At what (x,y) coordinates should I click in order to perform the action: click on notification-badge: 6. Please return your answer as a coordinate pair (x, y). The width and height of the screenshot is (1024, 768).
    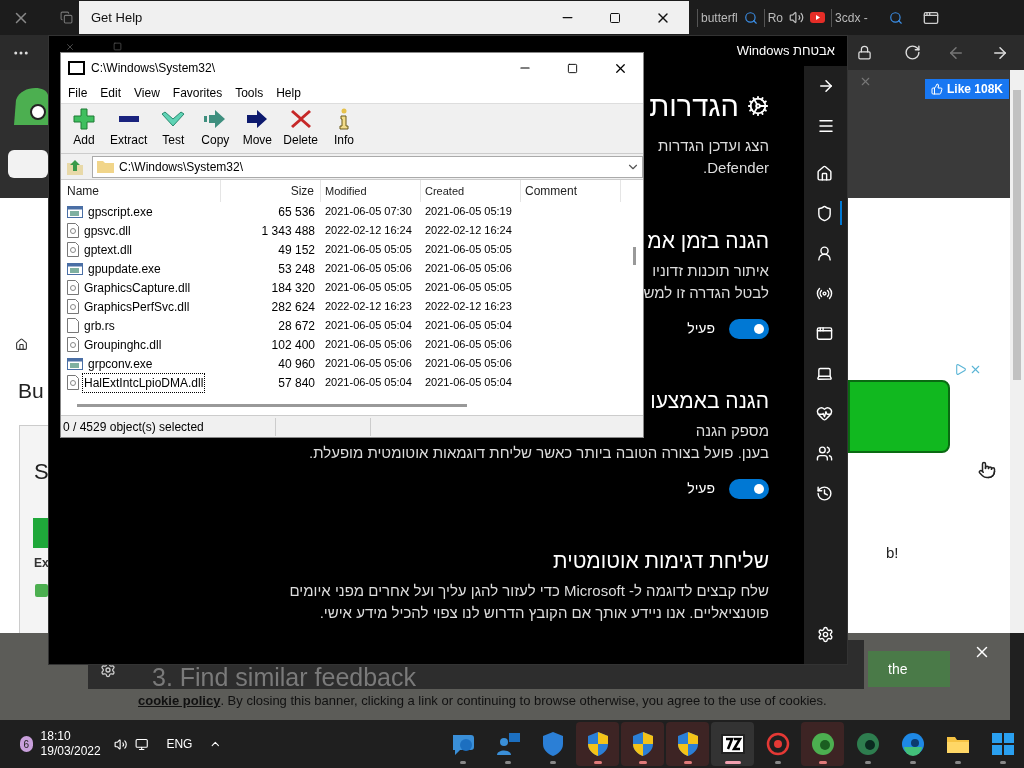
    Looking at the image, I should click on (26, 744).